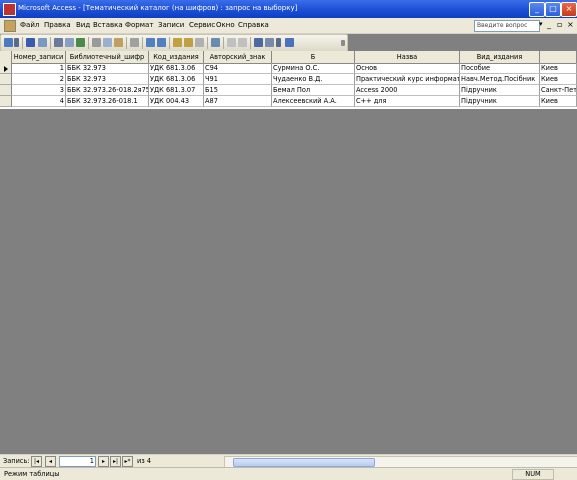 This screenshot has height=480, width=577. What do you see at coordinates (238, 101) in the screenshot?
I see `table-cell: А87` at bounding box center [238, 101].